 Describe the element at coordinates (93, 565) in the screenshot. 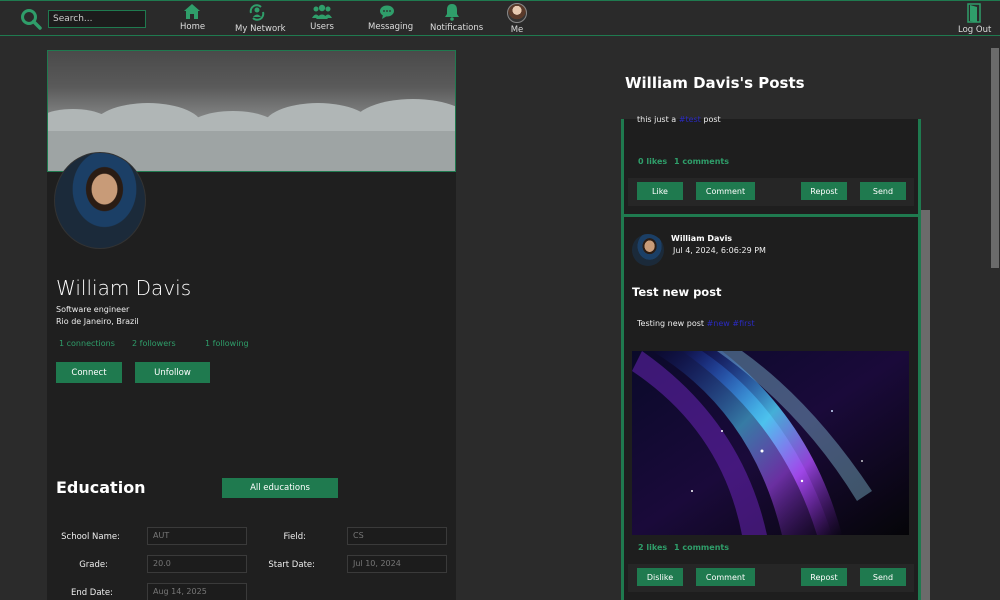

I see `grade-label: Grade:` at that location.